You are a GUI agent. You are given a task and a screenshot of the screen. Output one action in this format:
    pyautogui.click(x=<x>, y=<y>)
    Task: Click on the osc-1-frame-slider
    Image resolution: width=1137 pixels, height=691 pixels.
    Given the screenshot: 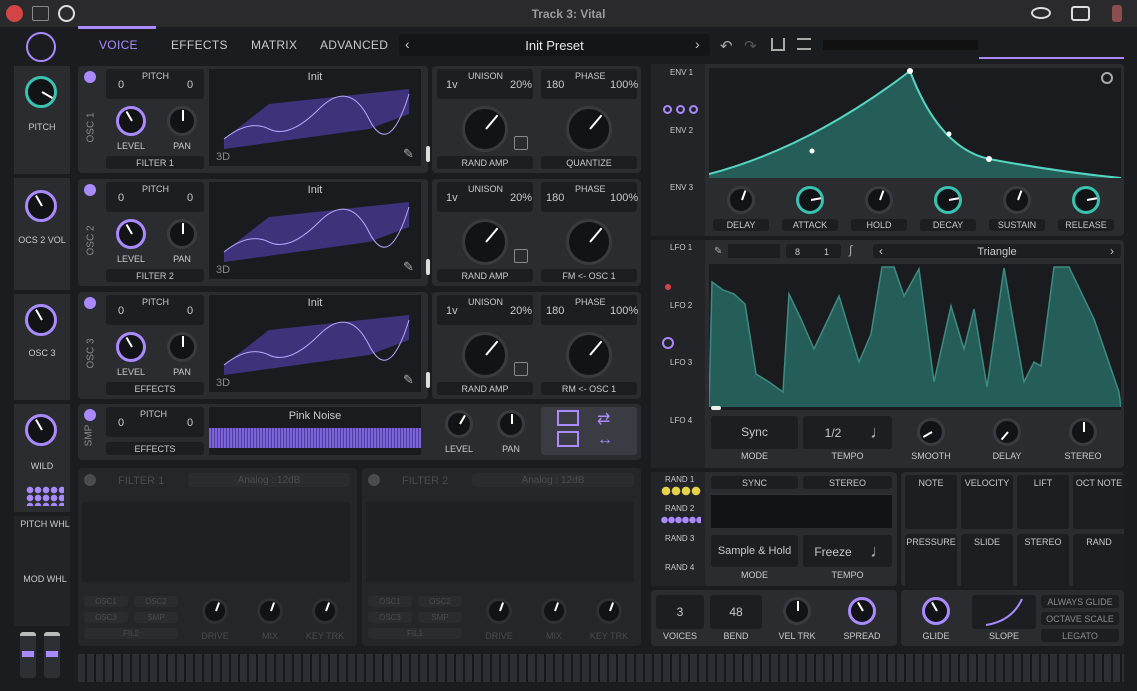 What is the action you would take?
    pyautogui.click(x=428, y=154)
    